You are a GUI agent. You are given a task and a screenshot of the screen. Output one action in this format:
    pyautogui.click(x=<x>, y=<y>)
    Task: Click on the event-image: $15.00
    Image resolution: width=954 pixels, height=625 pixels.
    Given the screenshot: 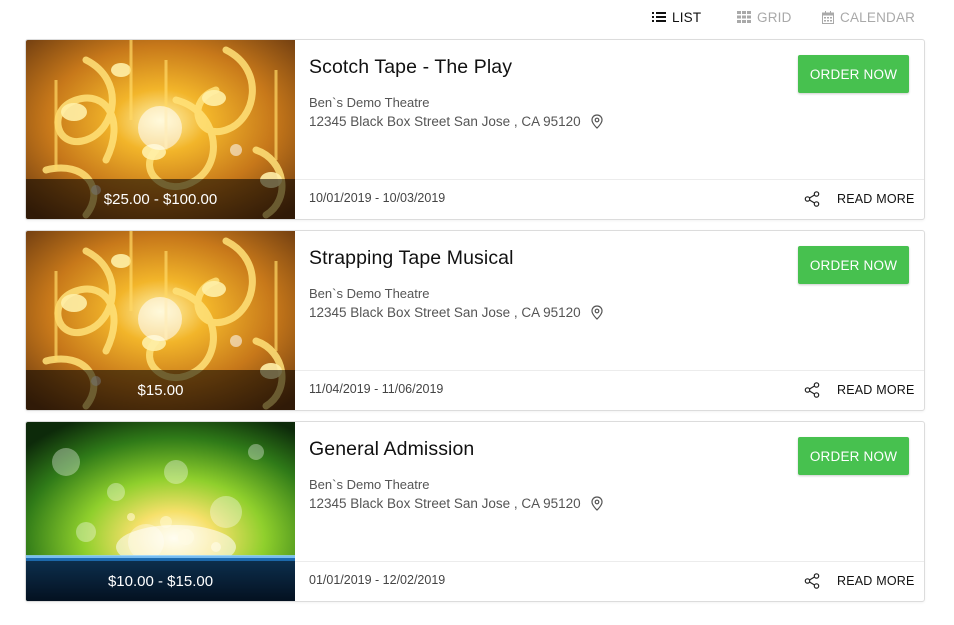 What is the action you would take?
    pyautogui.click(x=160, y=320)
    